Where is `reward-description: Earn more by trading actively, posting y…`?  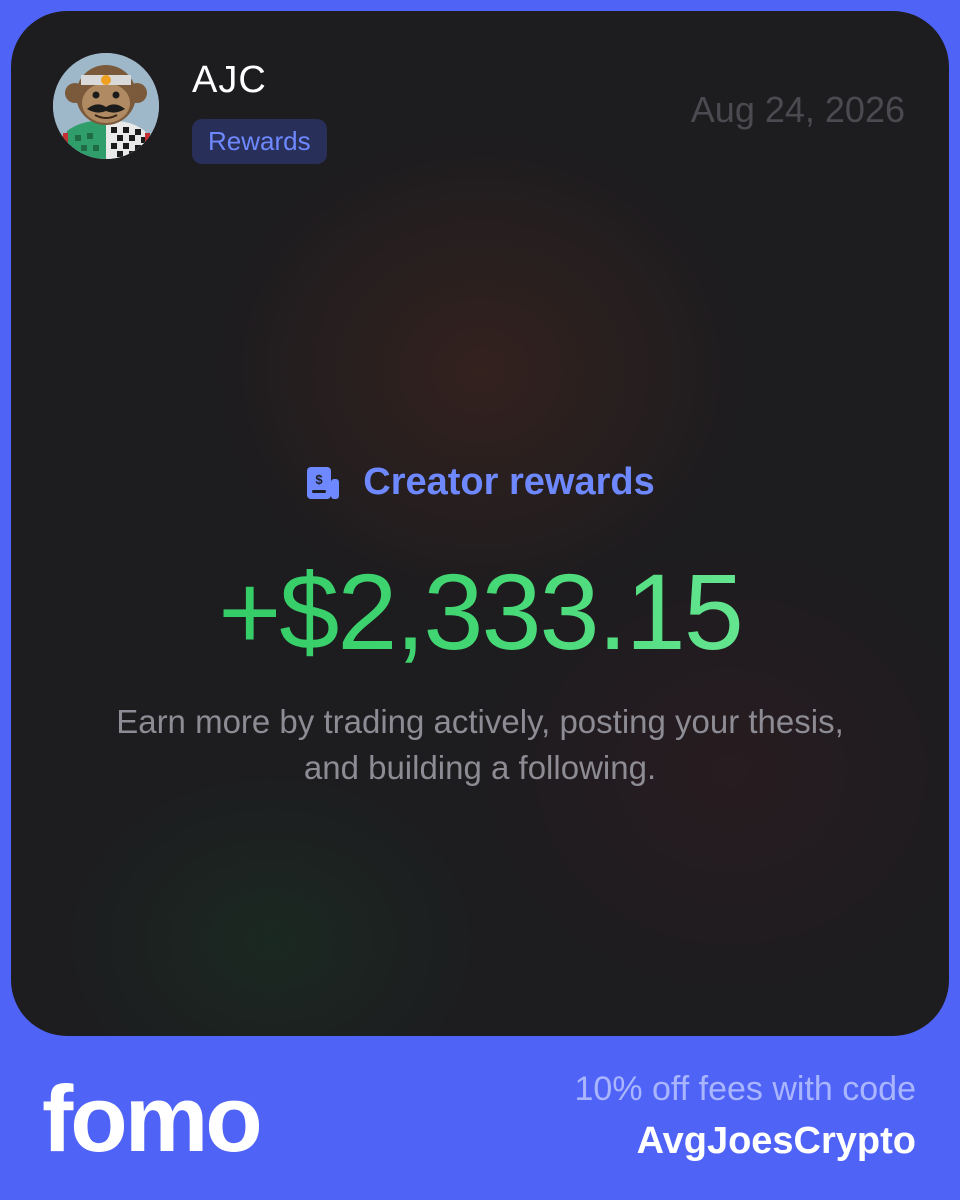
reward-description: Earn more by trading actively, posting y… is located at coordinates (480, 744).